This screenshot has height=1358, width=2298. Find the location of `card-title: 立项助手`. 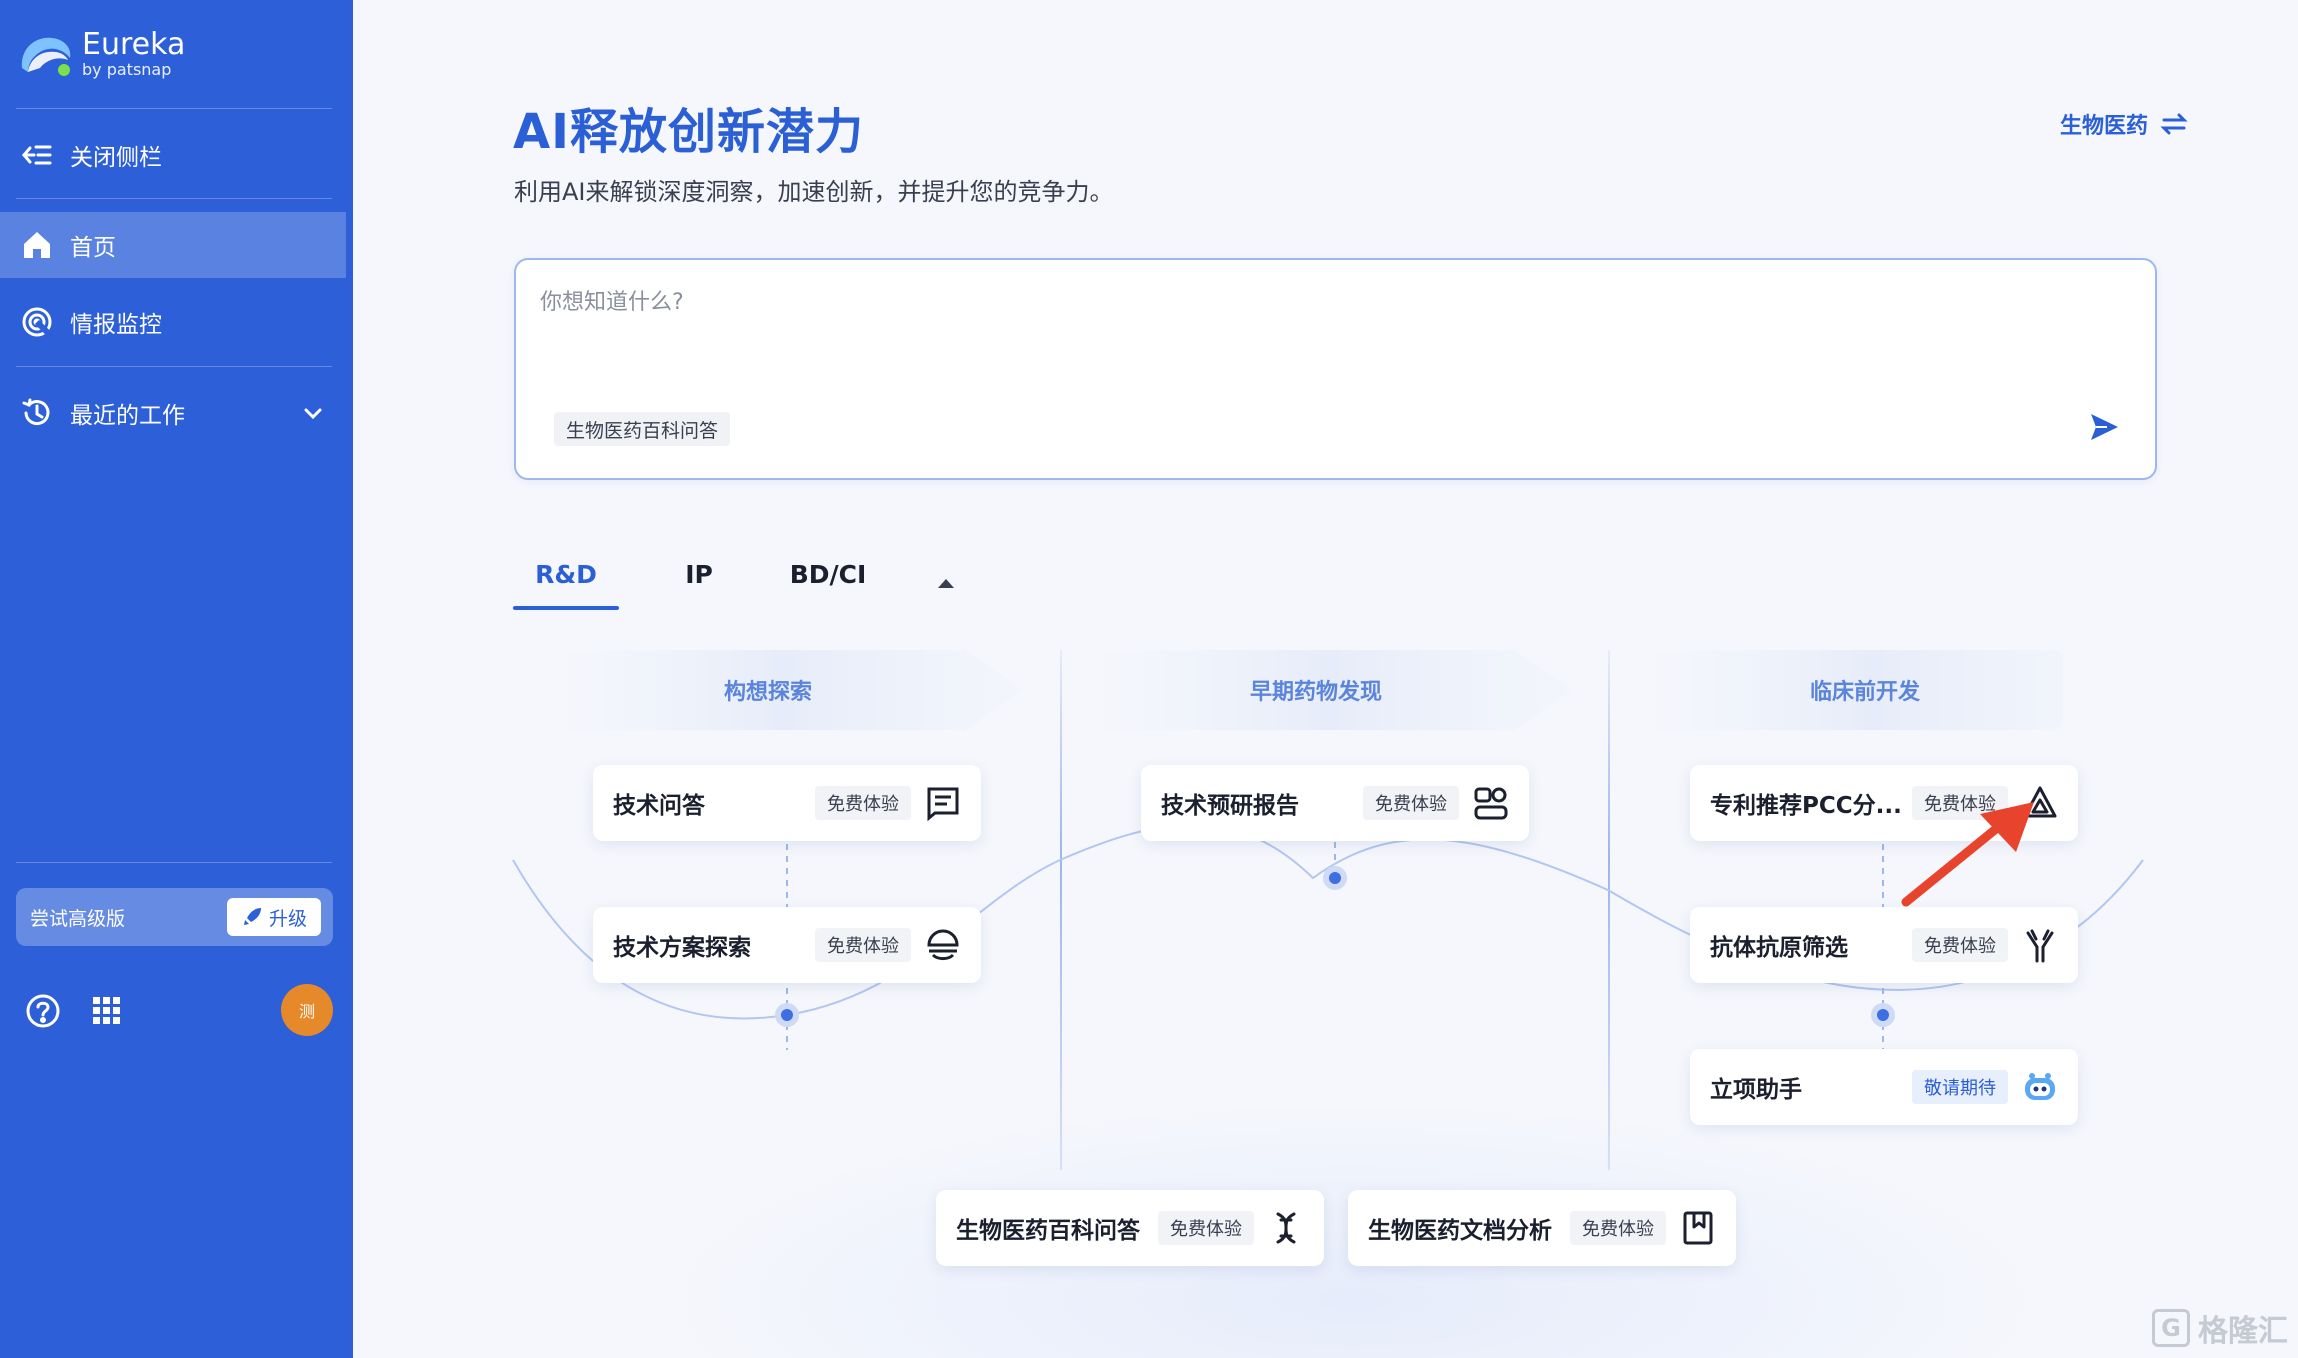

card-title: 立项助手 is located at coordinates (1756, 1090).